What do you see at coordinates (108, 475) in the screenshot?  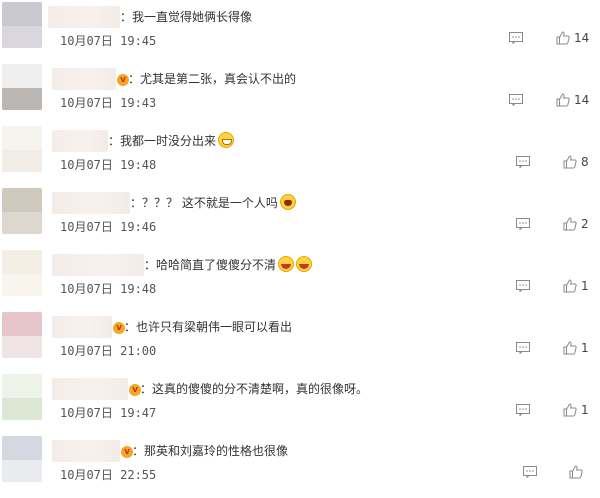 I see `comment-time: 10月07日 22:55` at bounding box center [108, 475].